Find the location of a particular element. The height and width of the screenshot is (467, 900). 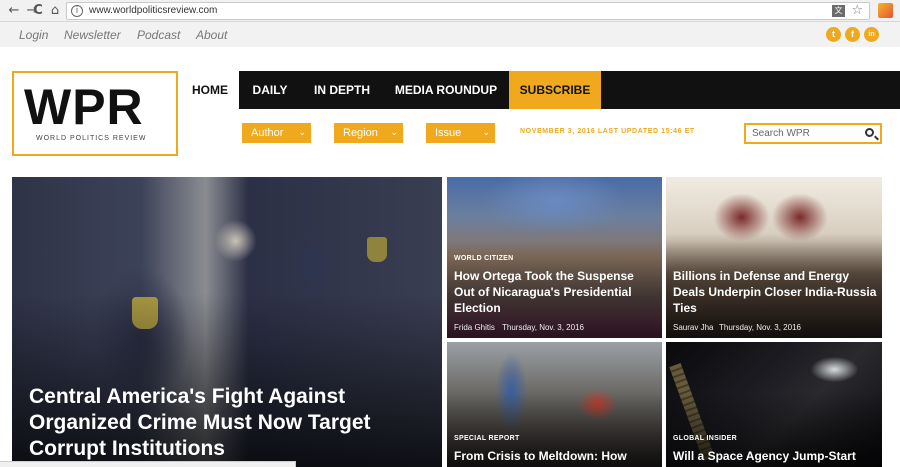

issue-dropdown-label: Issue is located at coordinates (448, 133).